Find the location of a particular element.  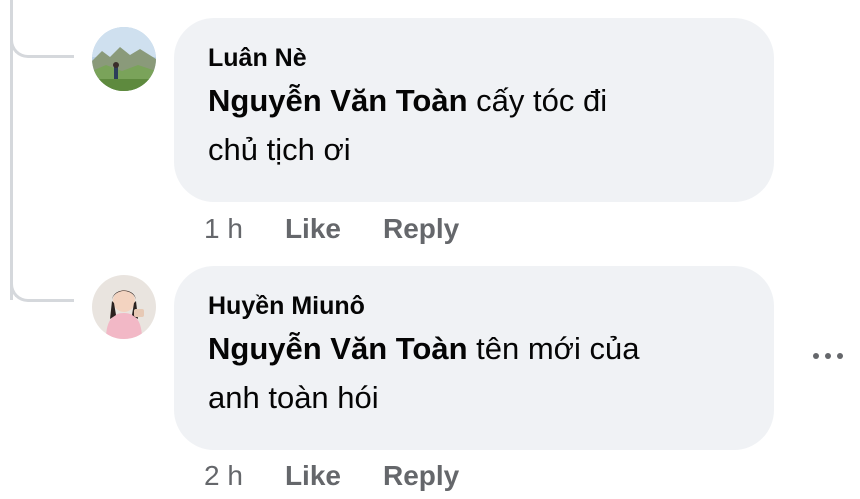

person-photo-avatar-icon is located at coordinates (124, 307).